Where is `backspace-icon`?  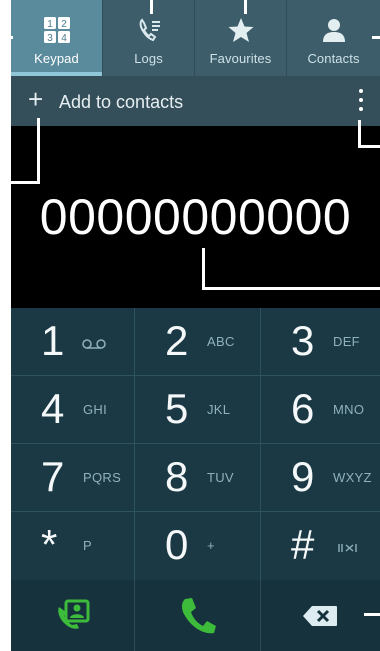
backspace-icon is located at coordinates (320, 616).